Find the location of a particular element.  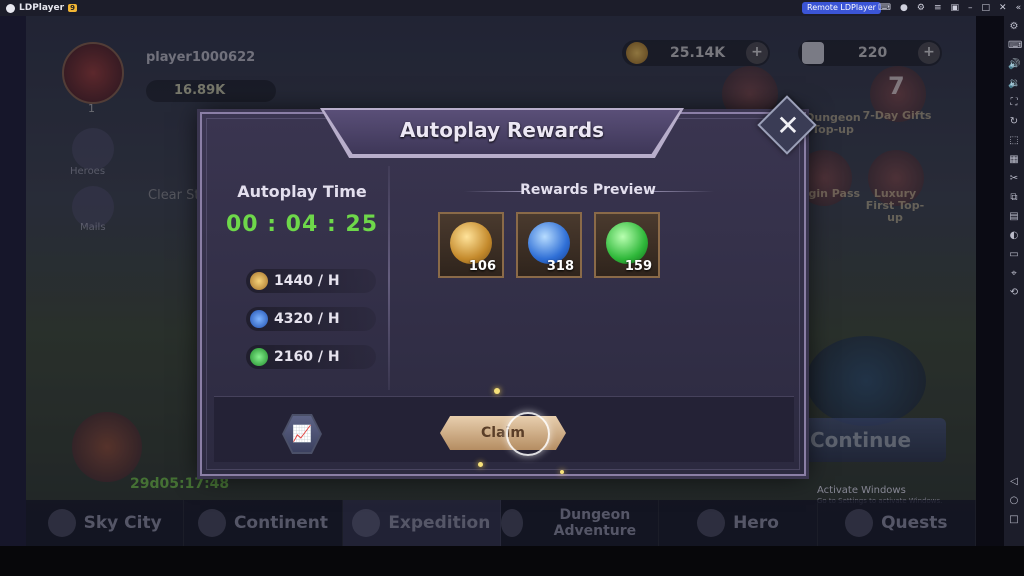

folder-icon: ▭ is located at coordinates (1014, 255).